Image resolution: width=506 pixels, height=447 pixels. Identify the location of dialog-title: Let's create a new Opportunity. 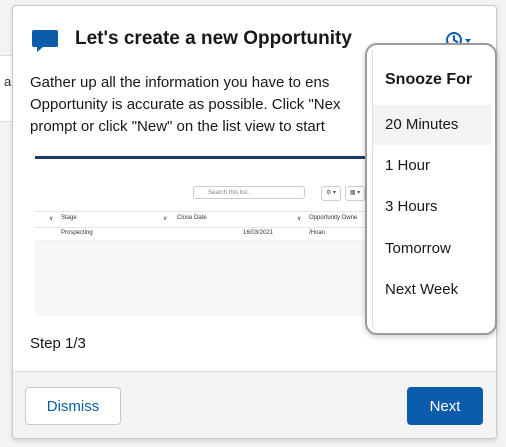
(213, 38).